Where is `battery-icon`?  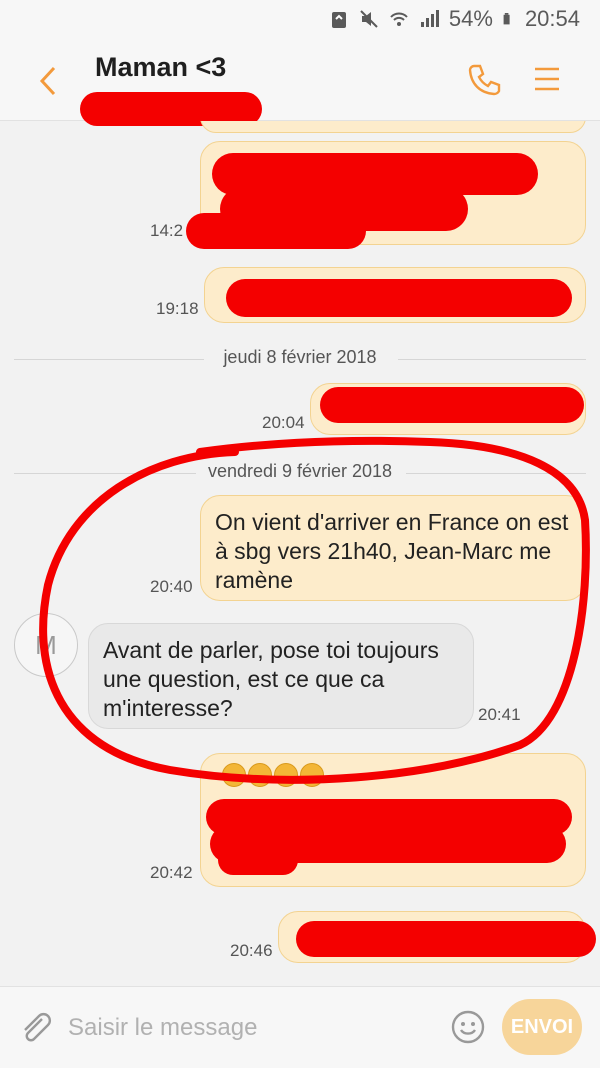
battery-icon is located at coordinates (506, 19).